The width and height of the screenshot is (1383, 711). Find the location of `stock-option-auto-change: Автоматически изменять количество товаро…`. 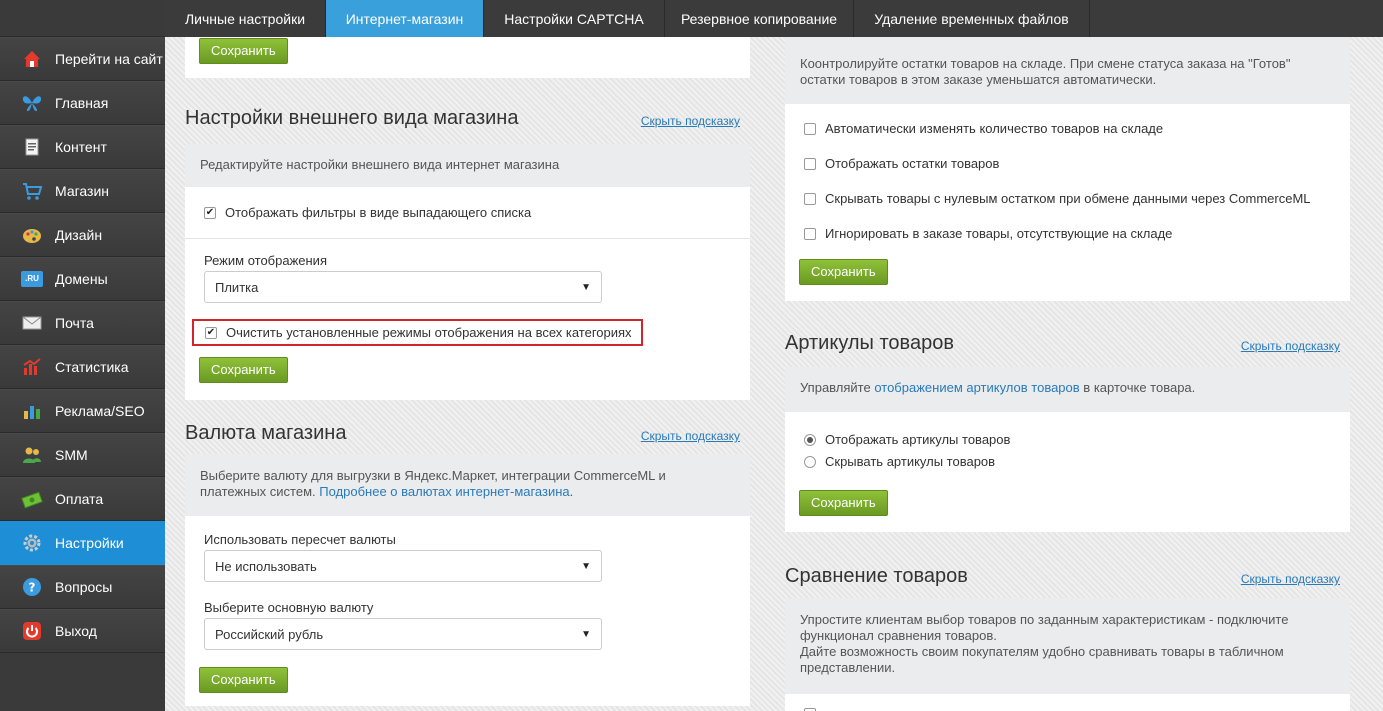

stock-option-auto-change: Автоматически изменять количество товаро… is located at coordinates (983, 128).